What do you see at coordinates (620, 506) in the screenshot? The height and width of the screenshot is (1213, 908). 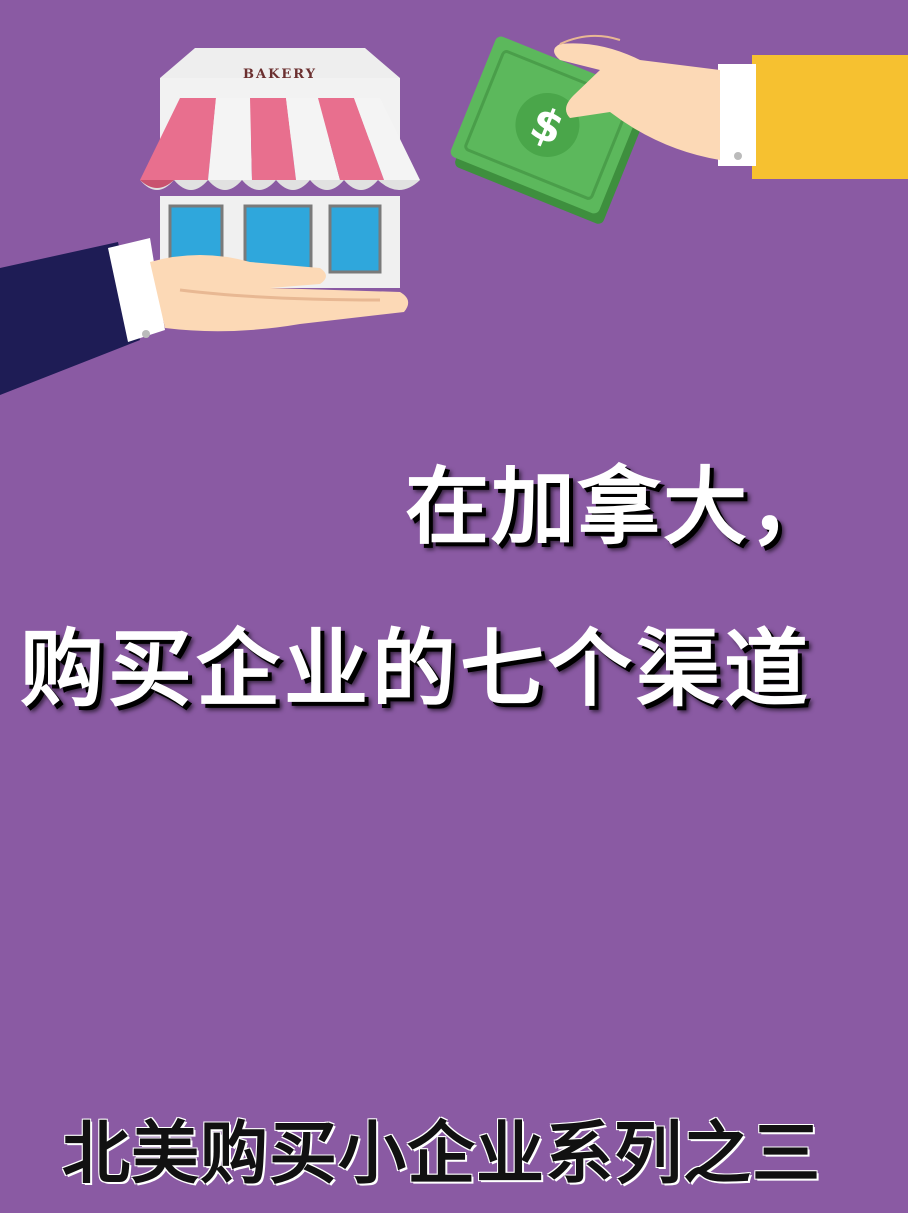 I see `headline-line-1: 在加拿大，` at bounding box center [620, 506].